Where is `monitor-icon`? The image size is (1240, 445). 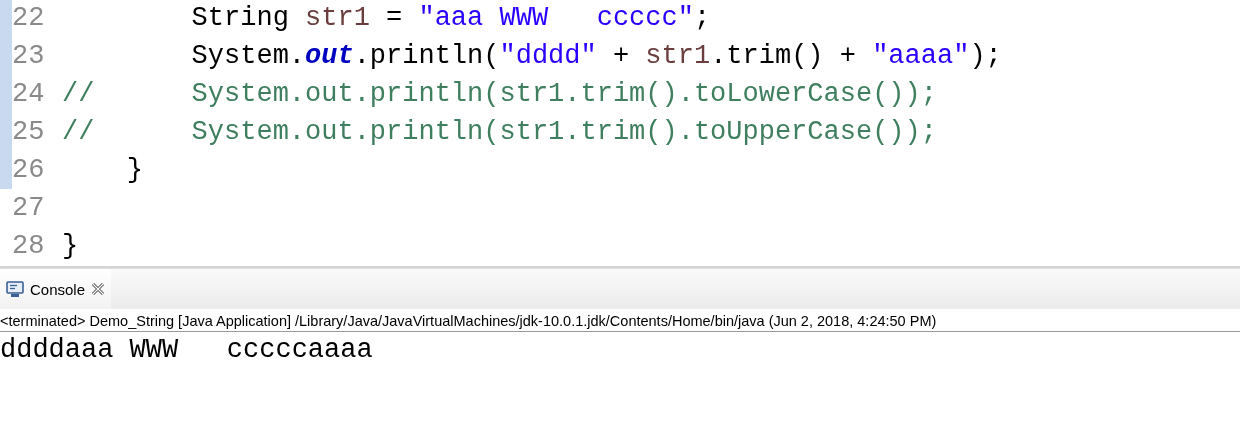
monitor-icon is located at coordinates (15, 289).